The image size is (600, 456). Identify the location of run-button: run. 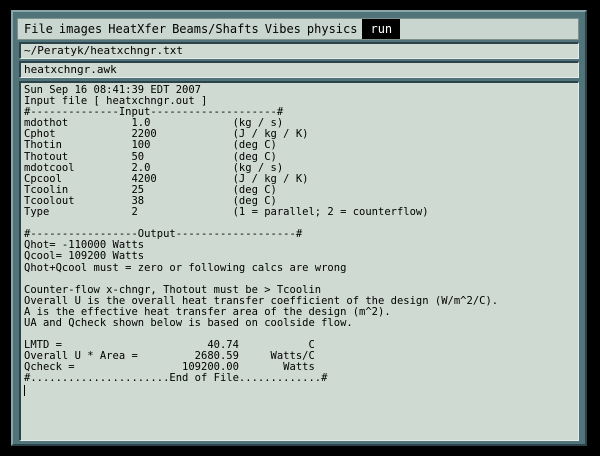
(381, 29).